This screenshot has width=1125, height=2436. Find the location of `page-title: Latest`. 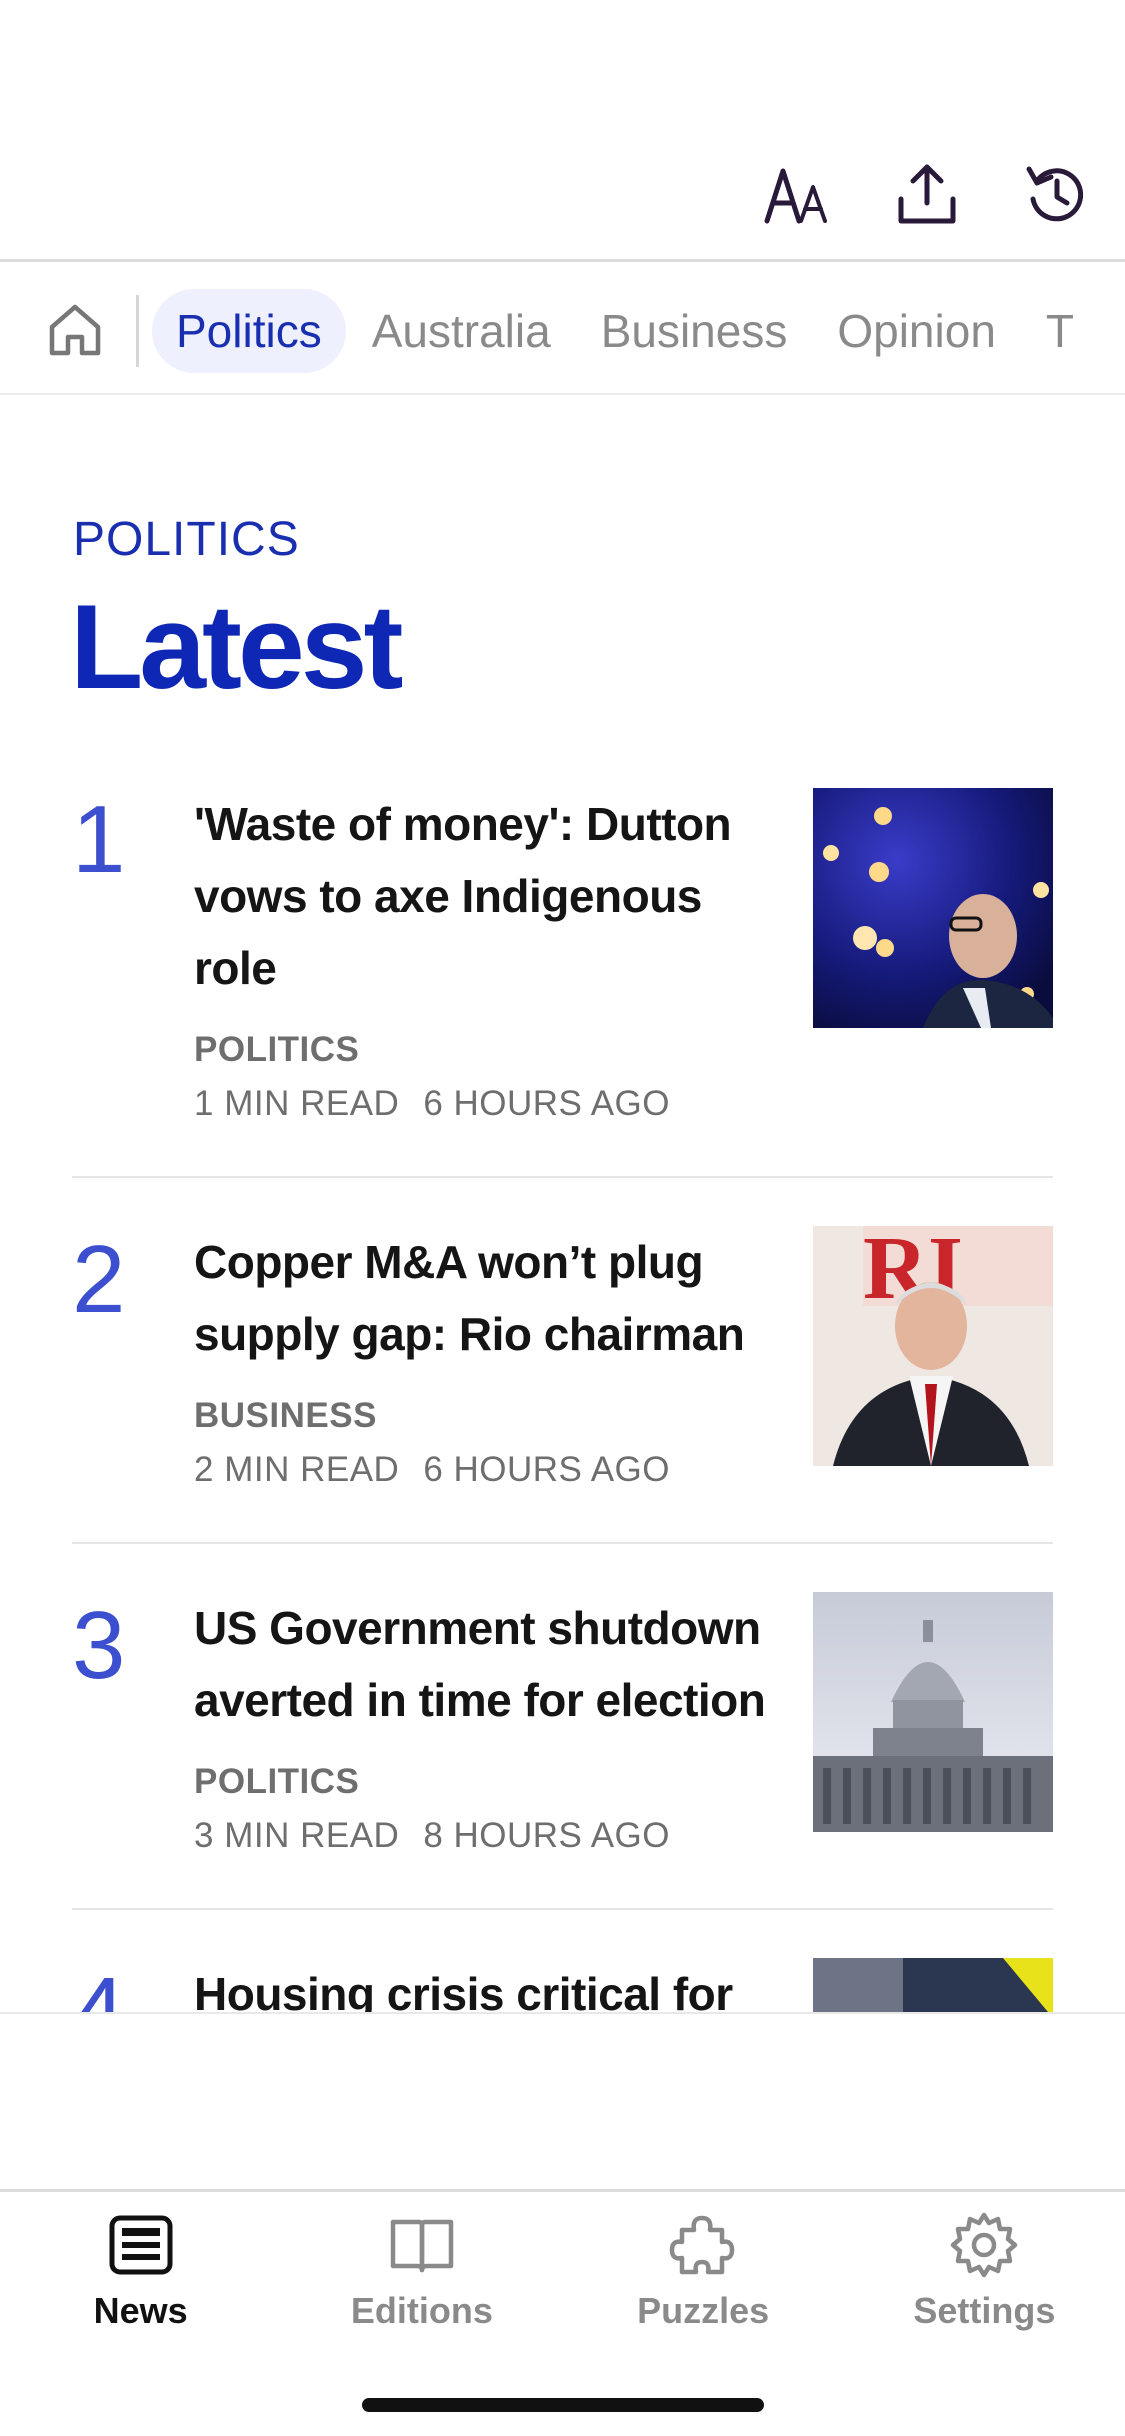

page-title: Latest is located at coordinates (236, 647).